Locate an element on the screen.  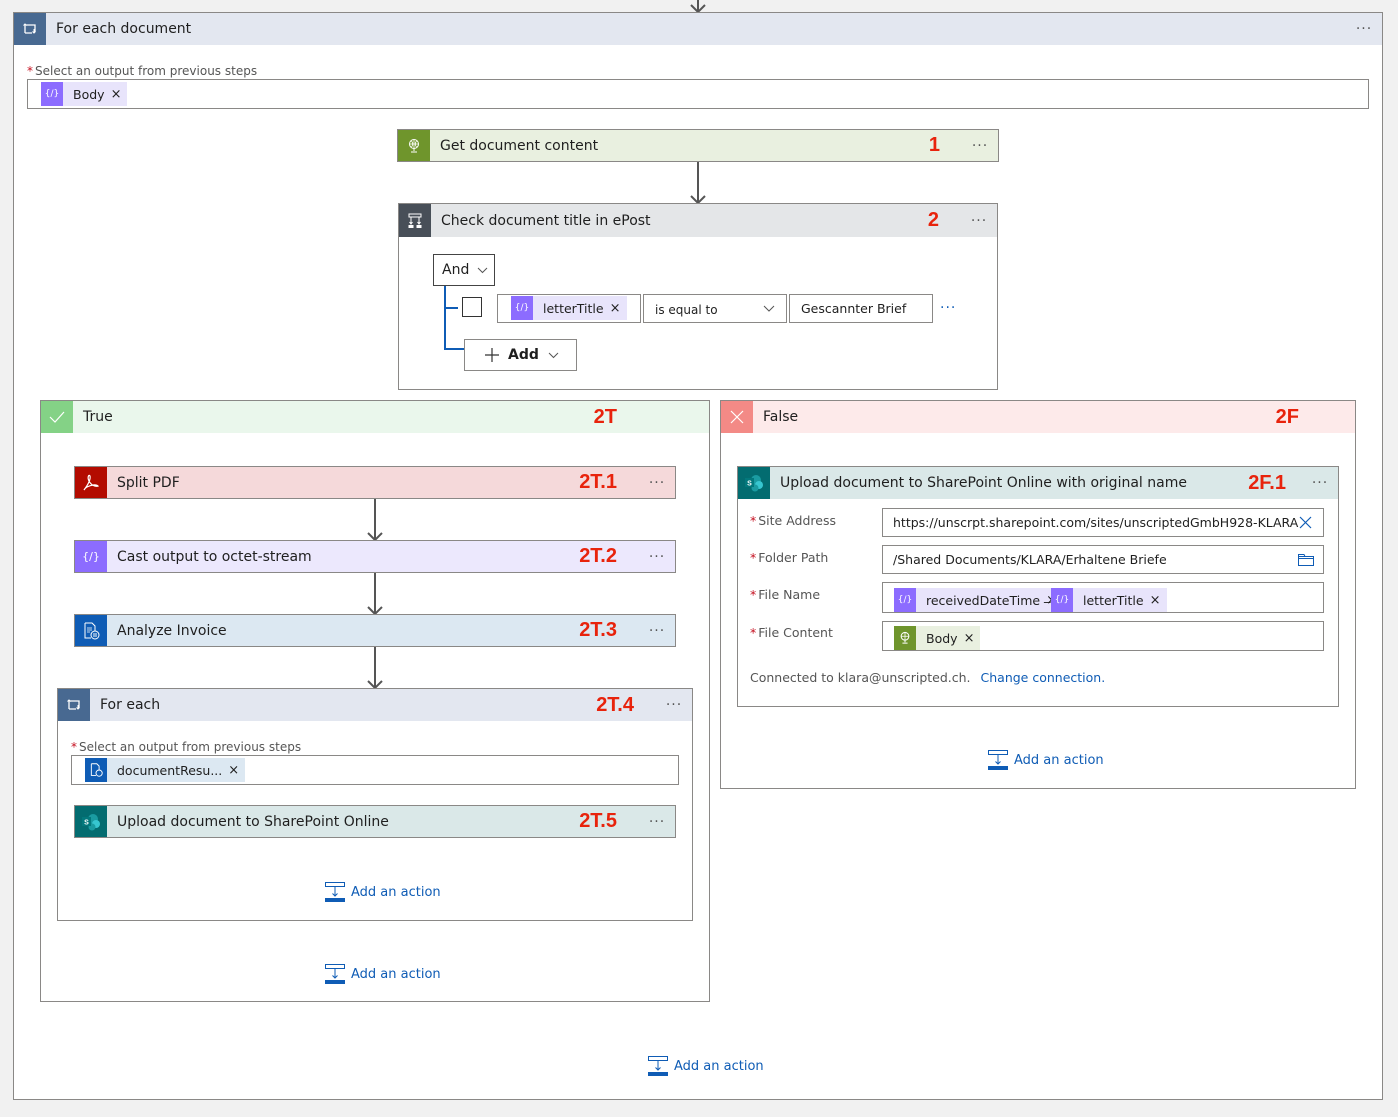
step-number-annotation: 2T.2 is located at coordinates (598, 556).